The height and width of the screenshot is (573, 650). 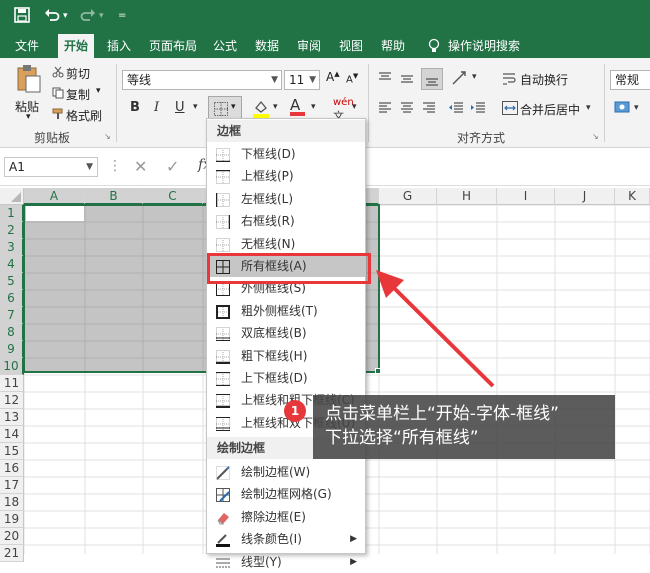 What do you see at coordinates (12, 298) in the screenshot?
I see `row-header: 6` at bounding box center [12, 298].